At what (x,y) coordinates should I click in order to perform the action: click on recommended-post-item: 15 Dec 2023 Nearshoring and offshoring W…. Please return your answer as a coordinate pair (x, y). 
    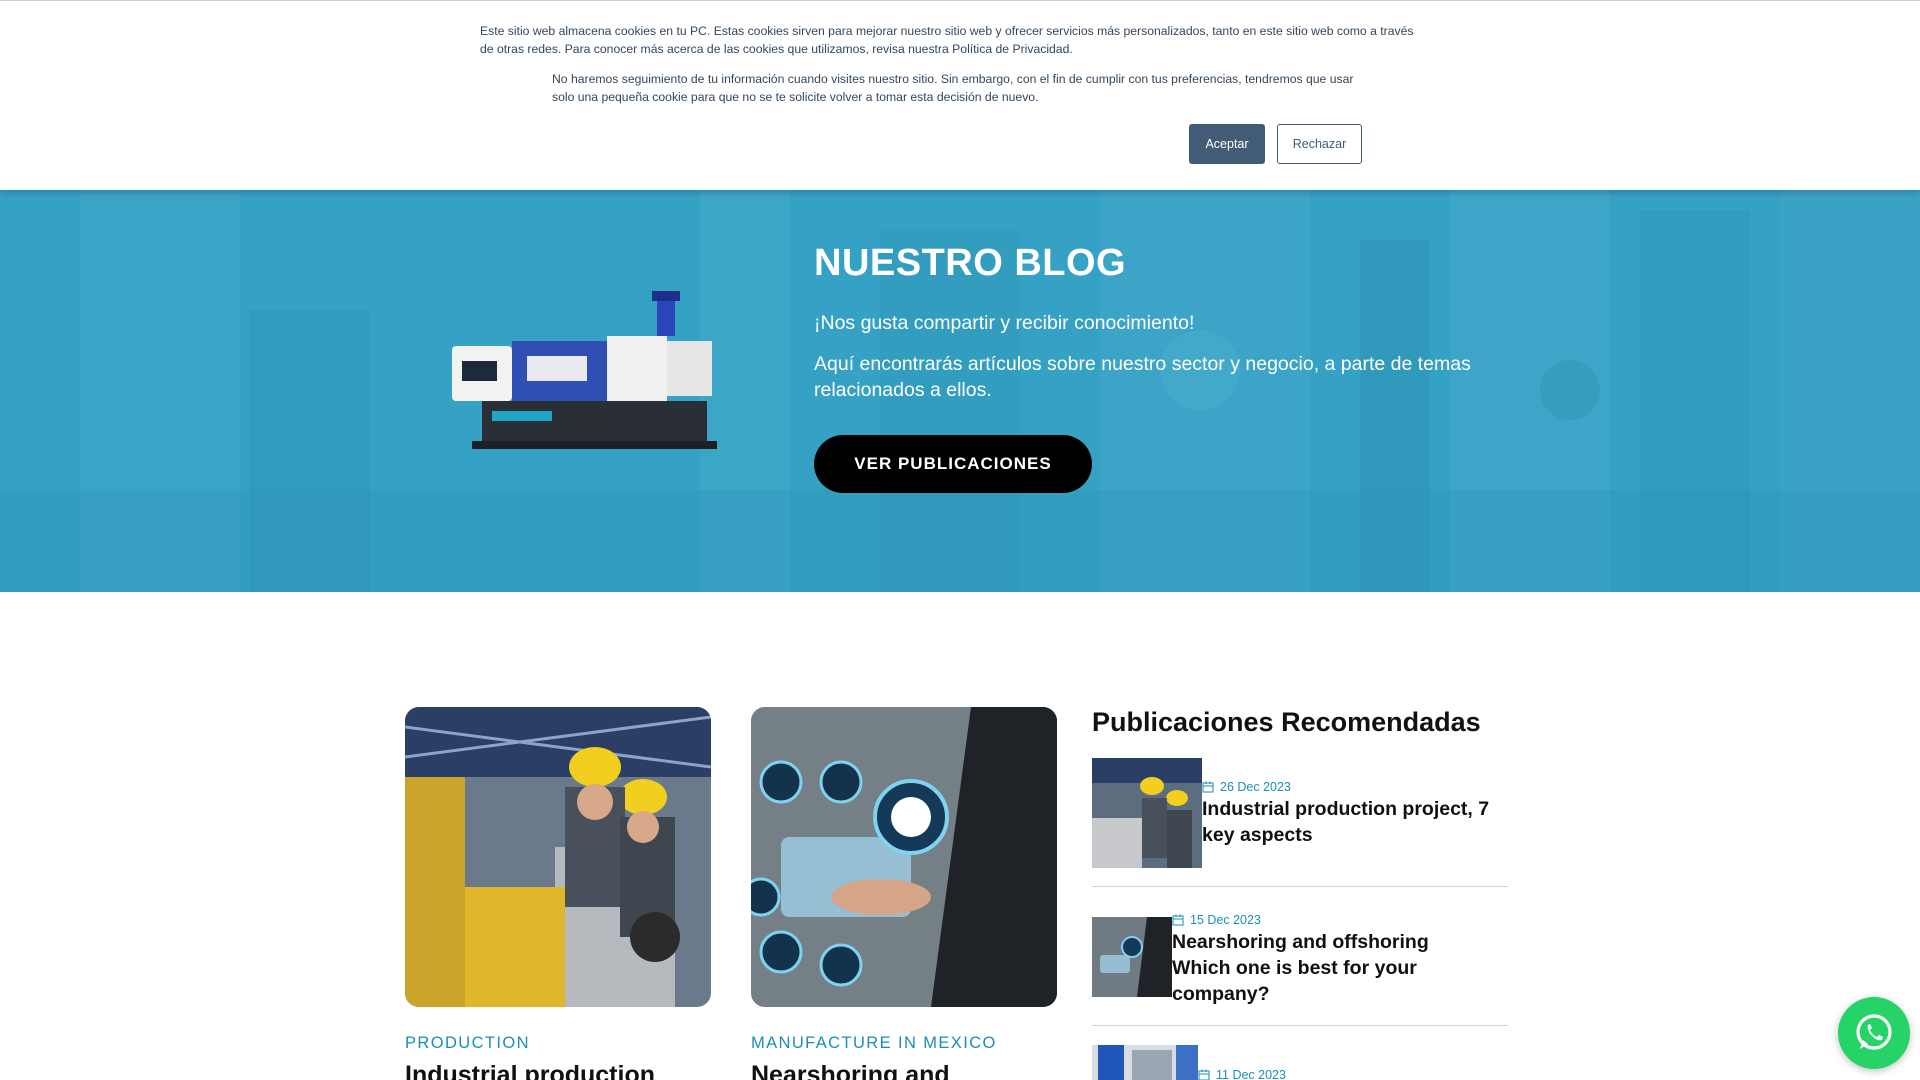
    Looking at the image, I should click on (1300, 959).